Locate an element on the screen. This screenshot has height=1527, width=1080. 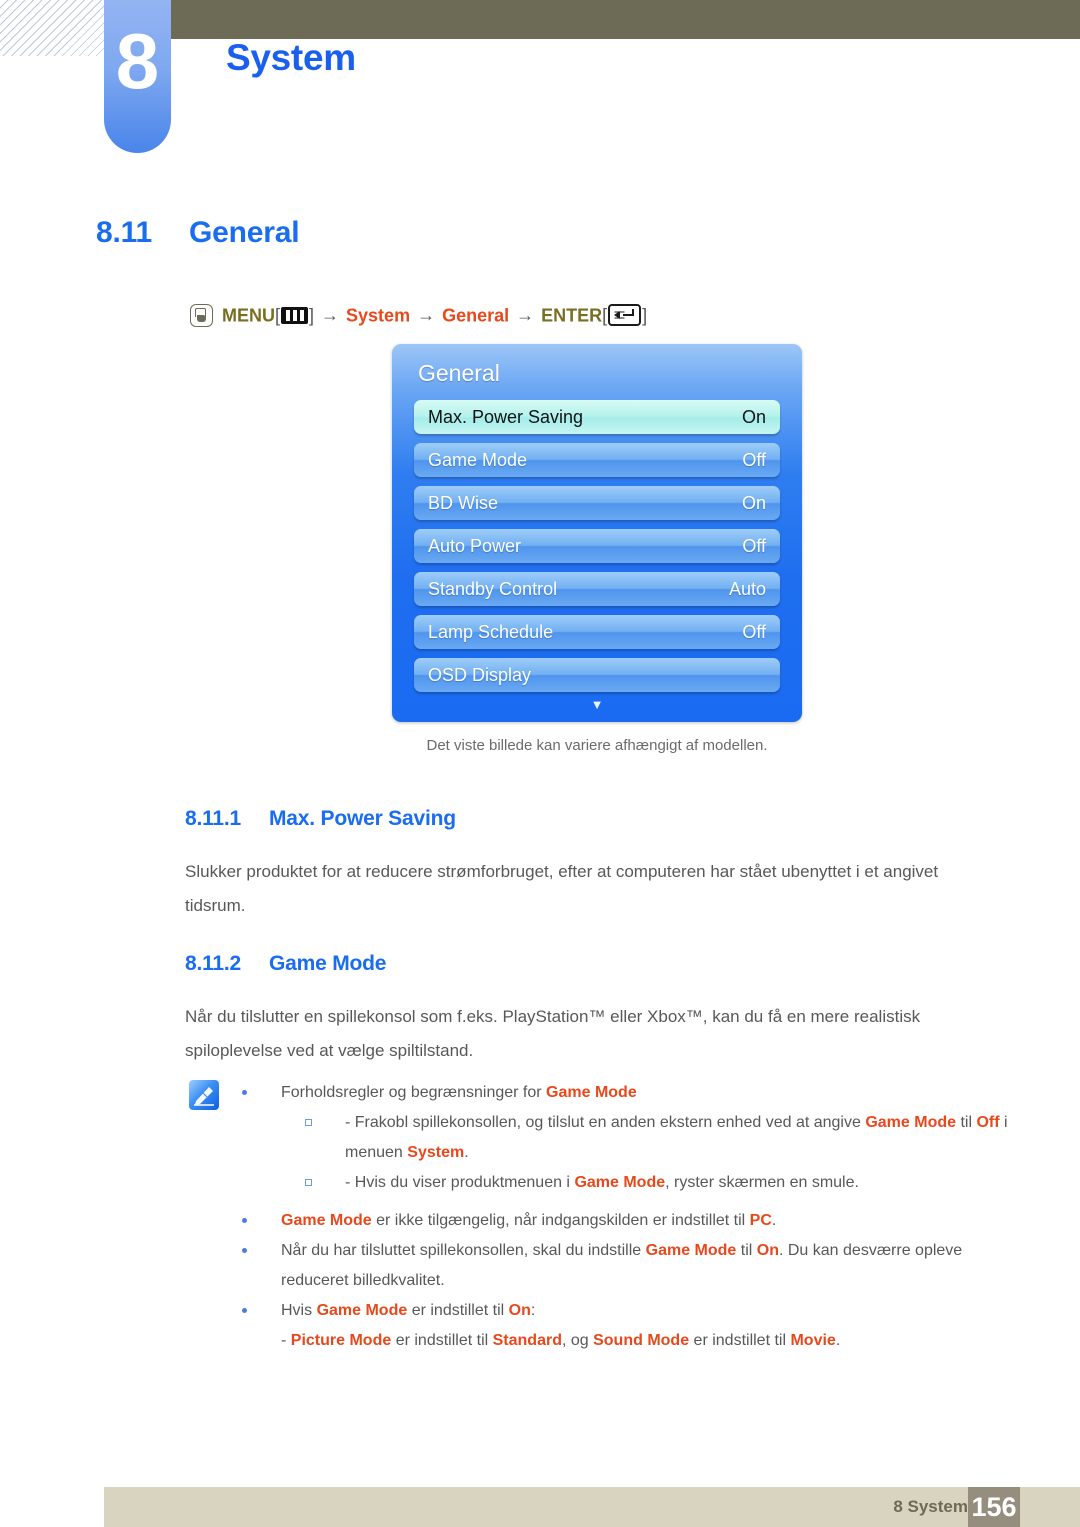
b4sub-text-1: - is located at coordinates (286, 1340).